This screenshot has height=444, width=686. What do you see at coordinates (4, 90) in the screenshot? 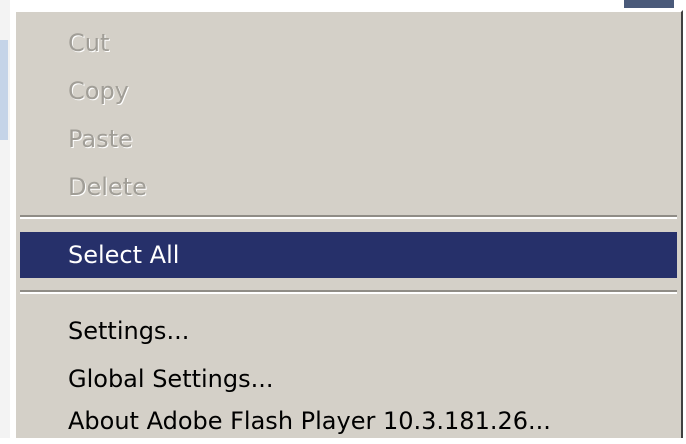
I see `background-left-highlight` at bounding box center [4, 90].